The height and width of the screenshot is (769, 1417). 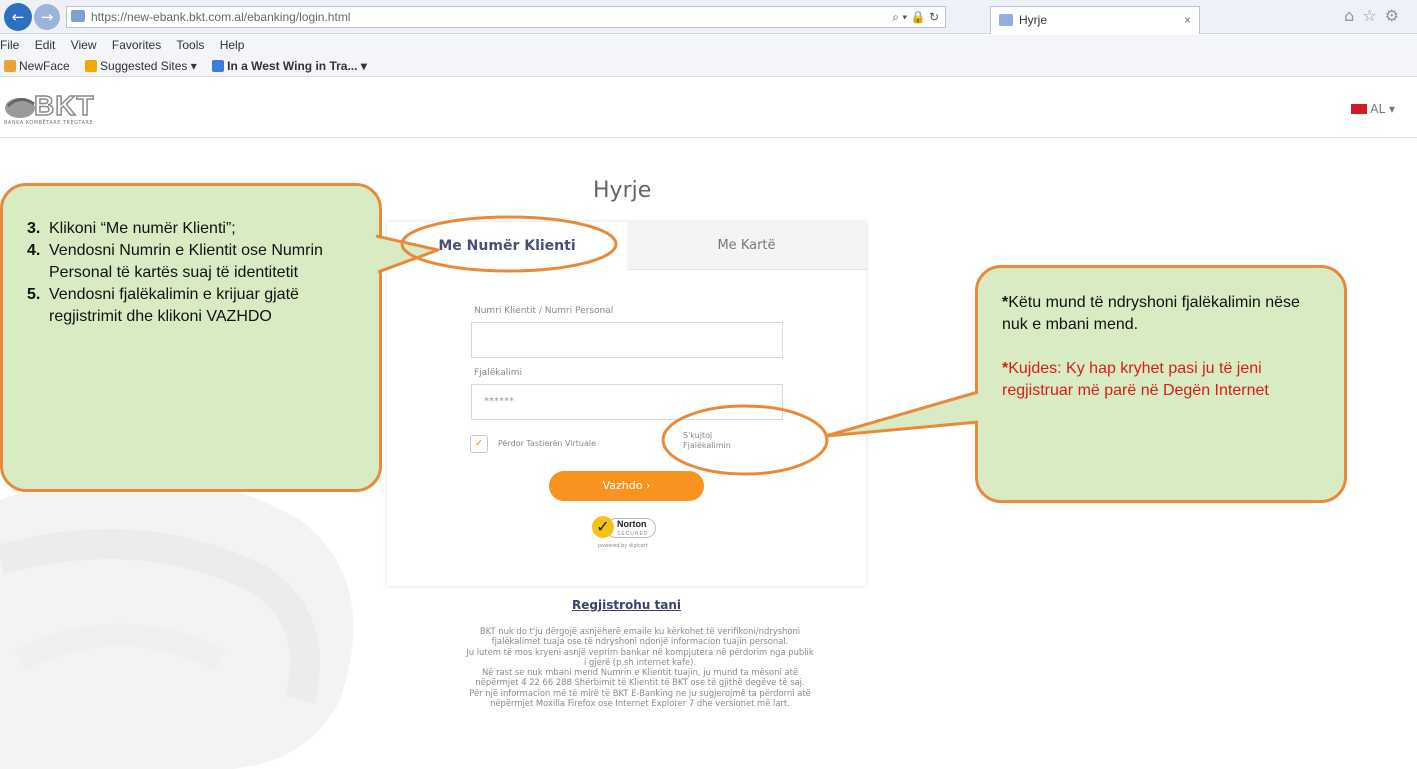 What do you see at coordinates (218, 66) in the screenshot?
I see `ie-page-icon` at bounding box center [218, 66].